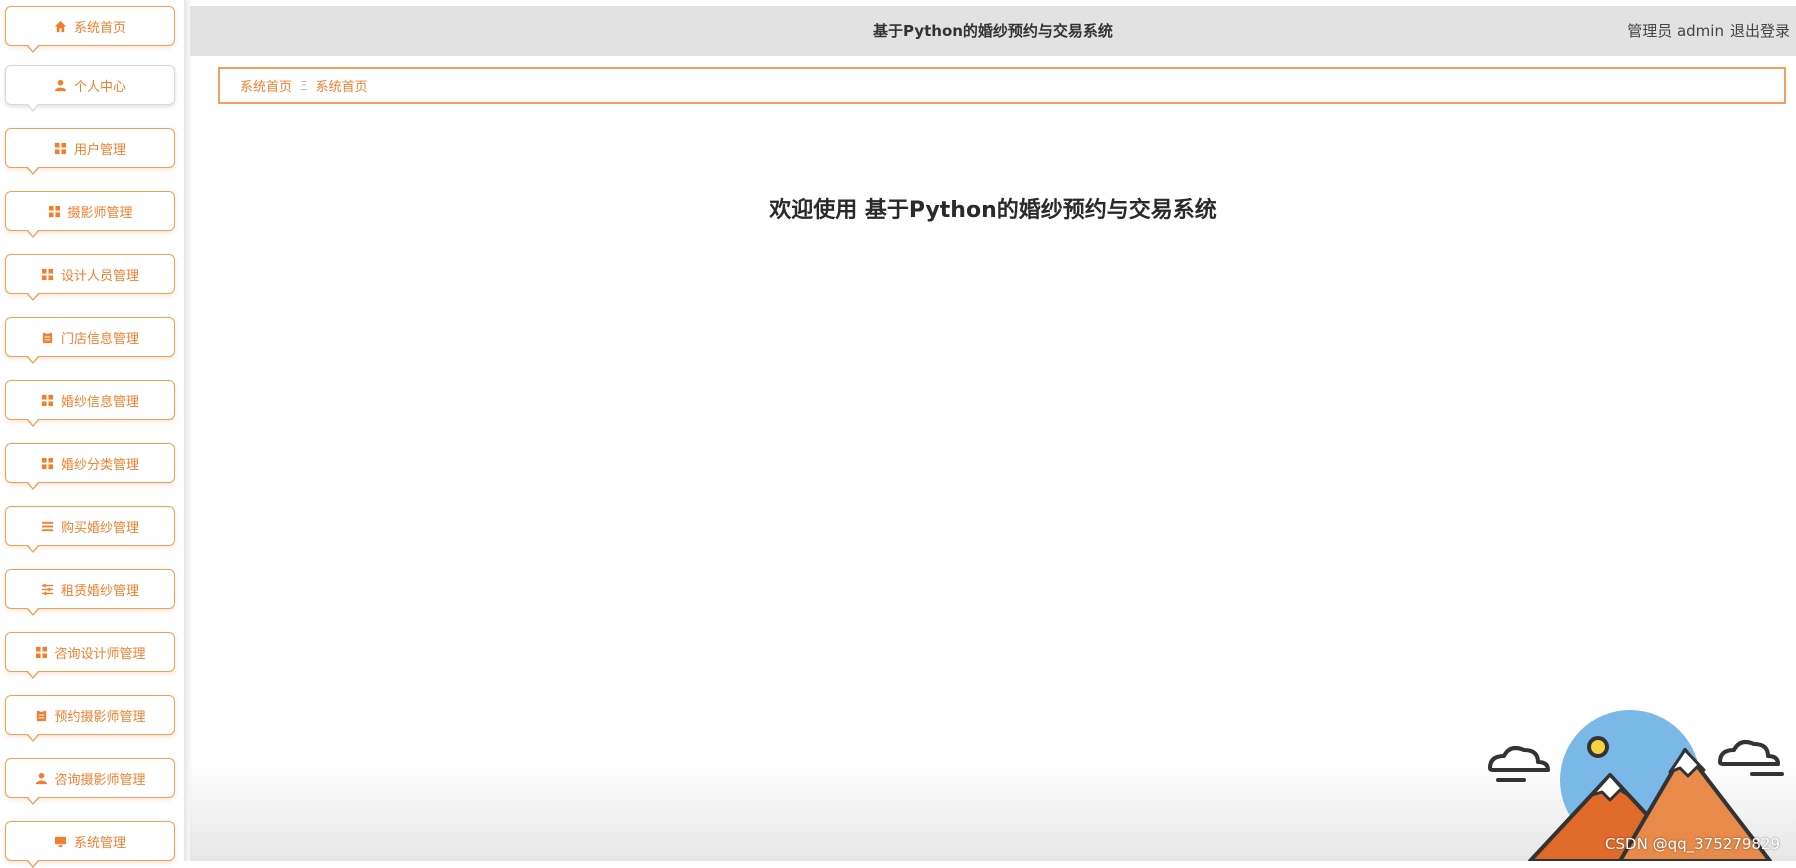  Describe the element at coordinates (100, 717) in the screenshot. I see `sidebar-item-label: 预约摄影师管理` at that location.